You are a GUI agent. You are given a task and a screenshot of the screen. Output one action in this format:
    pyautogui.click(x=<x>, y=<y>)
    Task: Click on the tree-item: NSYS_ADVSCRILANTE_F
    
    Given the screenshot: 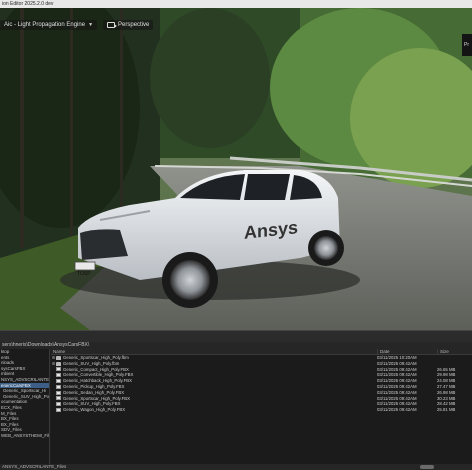 What is the action you would take?
    pyautogui.click(x=24, y=380)
    